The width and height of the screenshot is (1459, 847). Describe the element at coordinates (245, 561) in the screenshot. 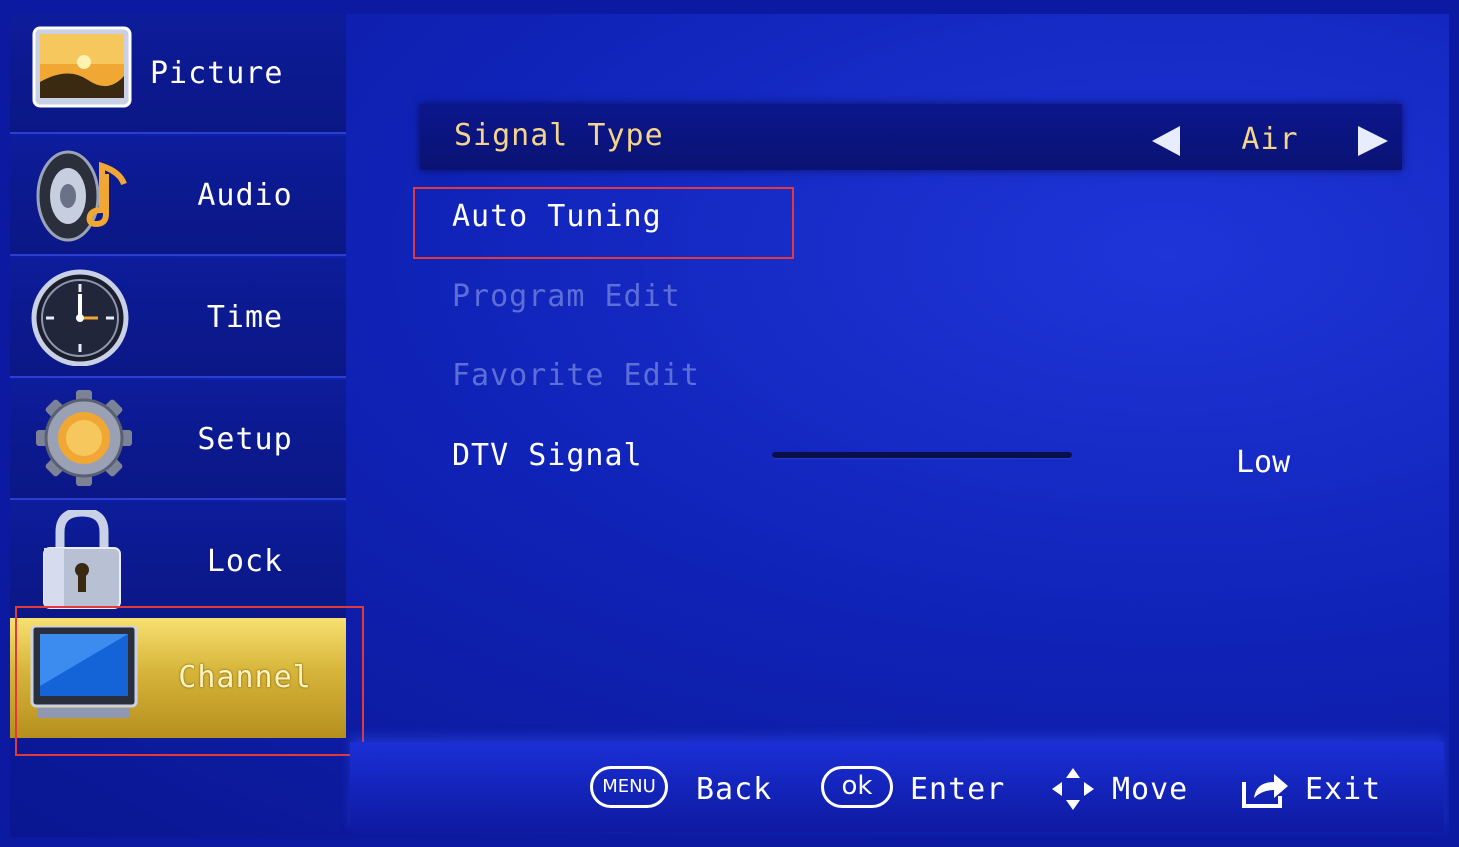

I see `sidebar-item-label: Lock` at that location.